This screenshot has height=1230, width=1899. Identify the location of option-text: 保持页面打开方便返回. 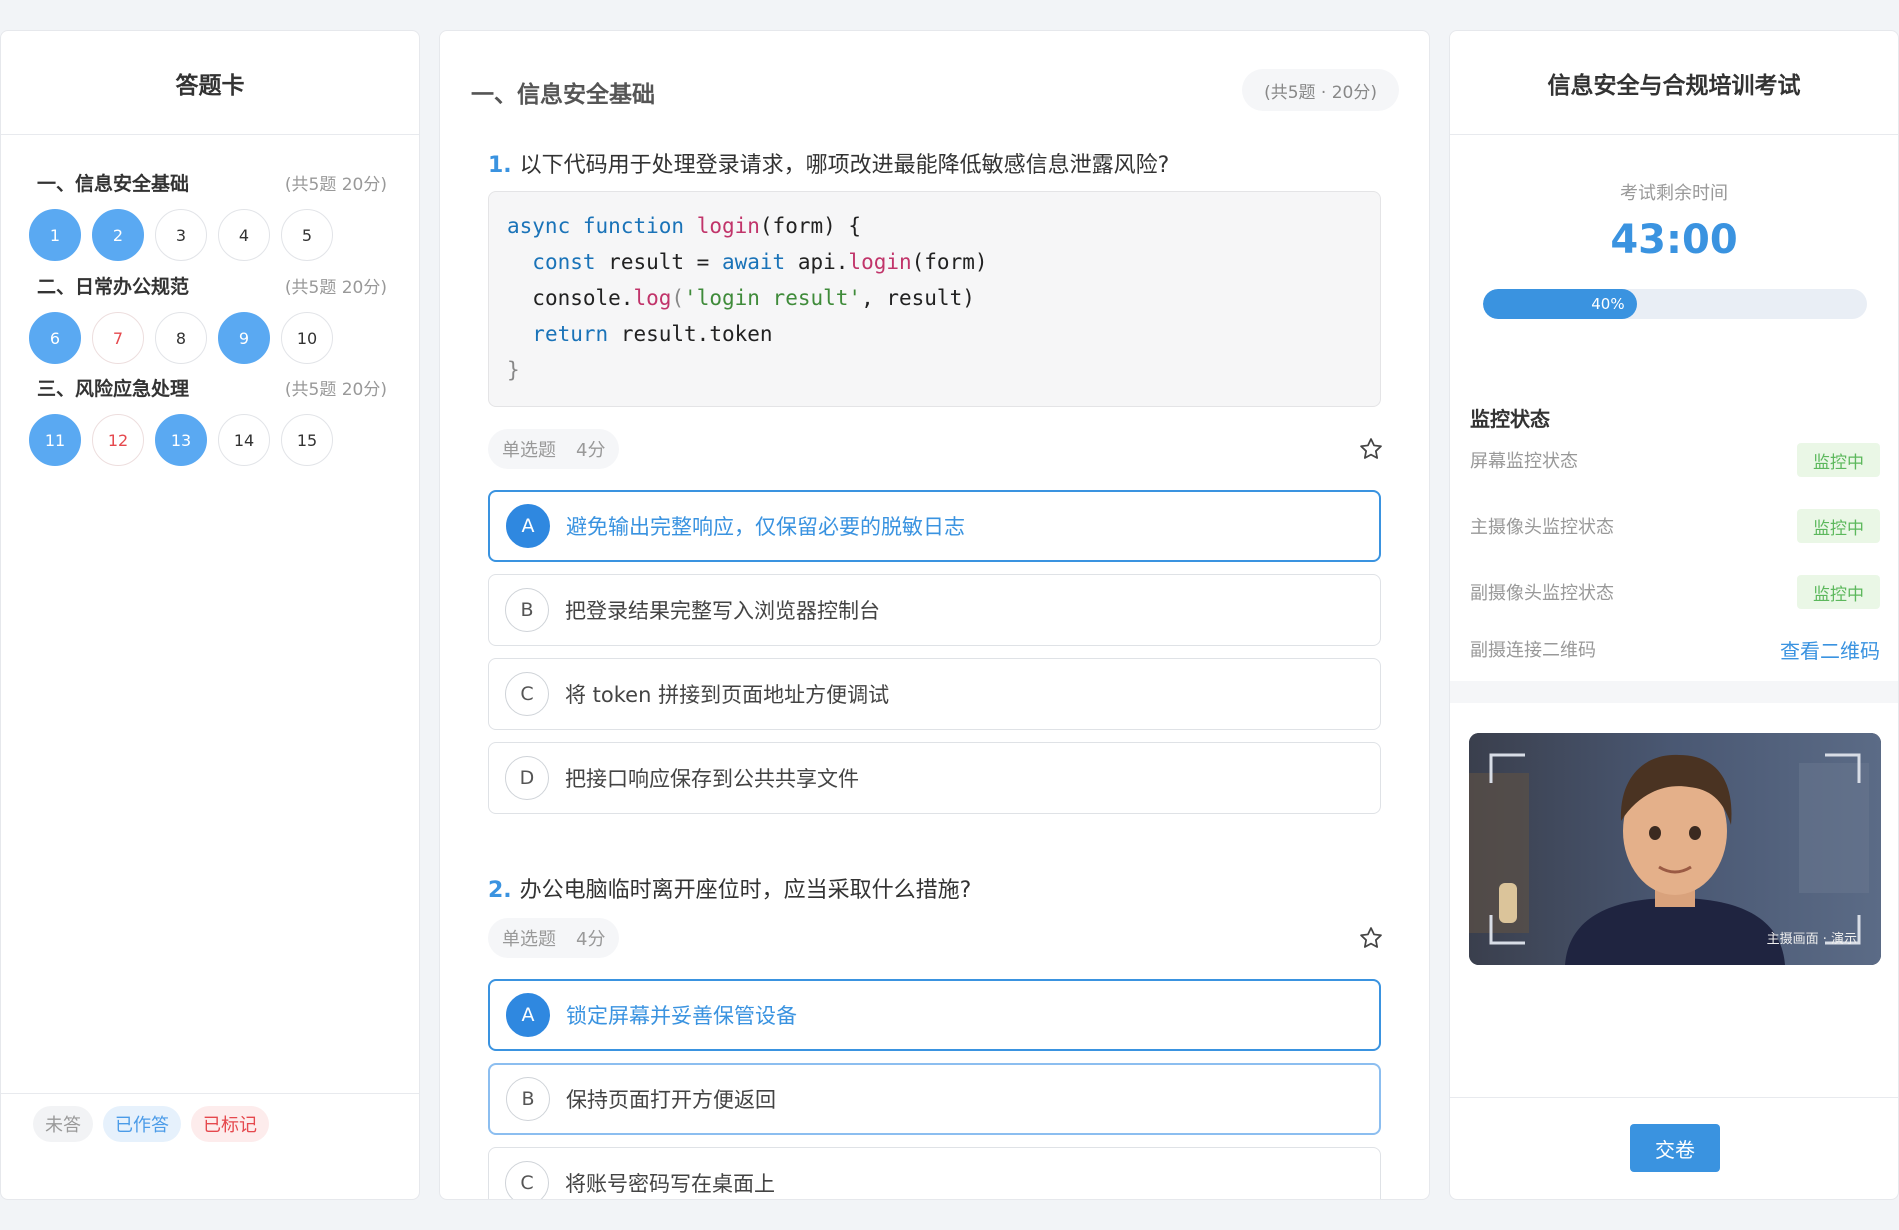
(671, 1100).